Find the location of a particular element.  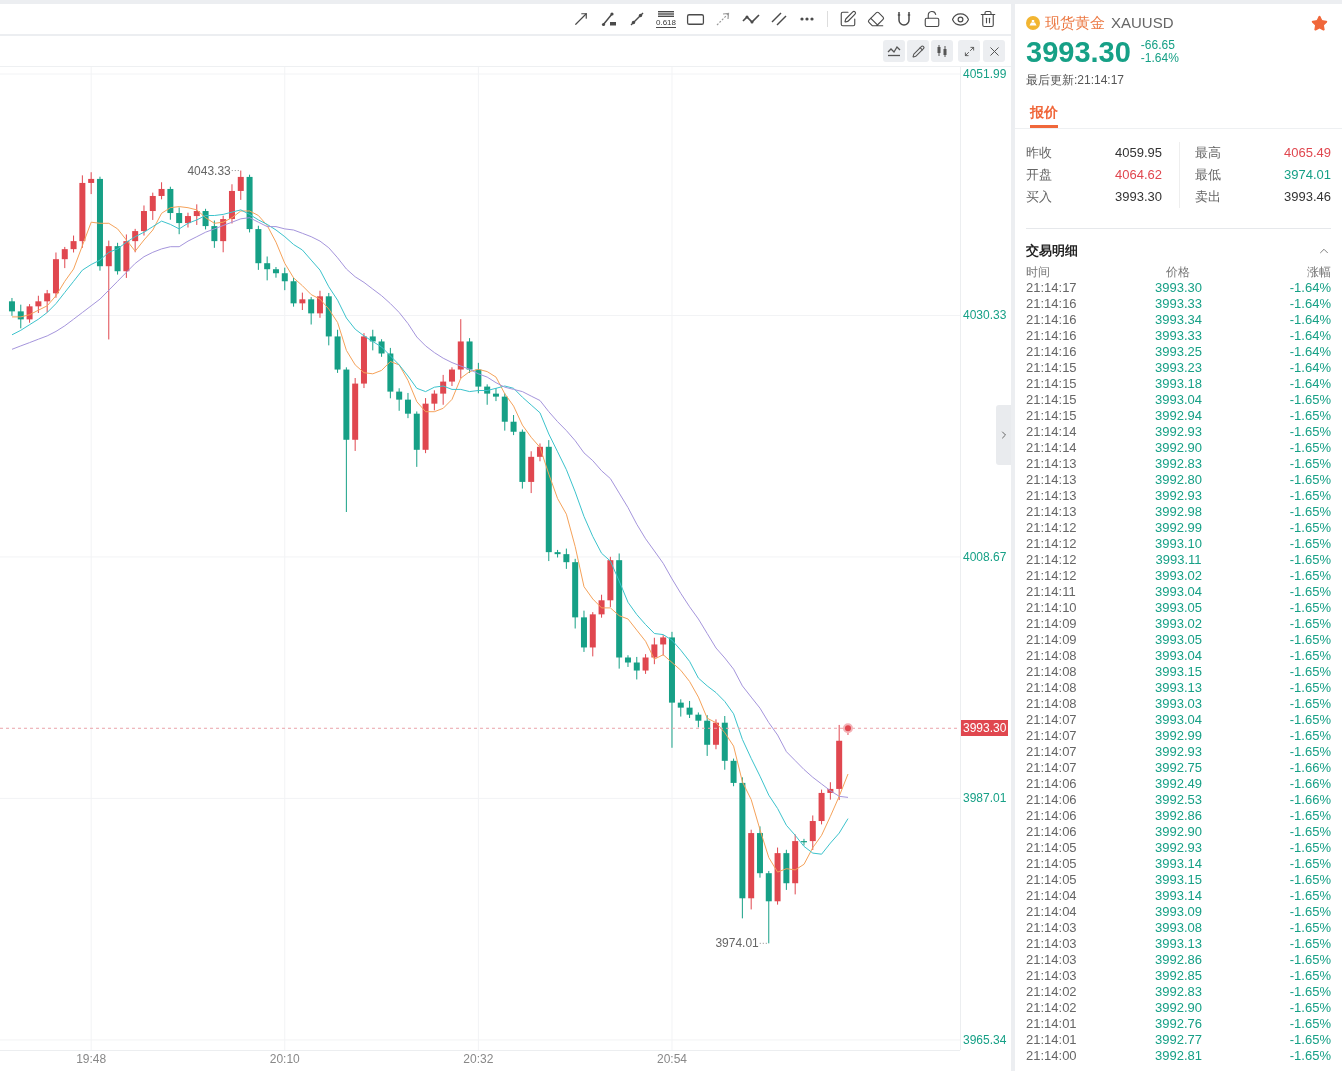

coin-icon is located at coordinates (1033, 23).